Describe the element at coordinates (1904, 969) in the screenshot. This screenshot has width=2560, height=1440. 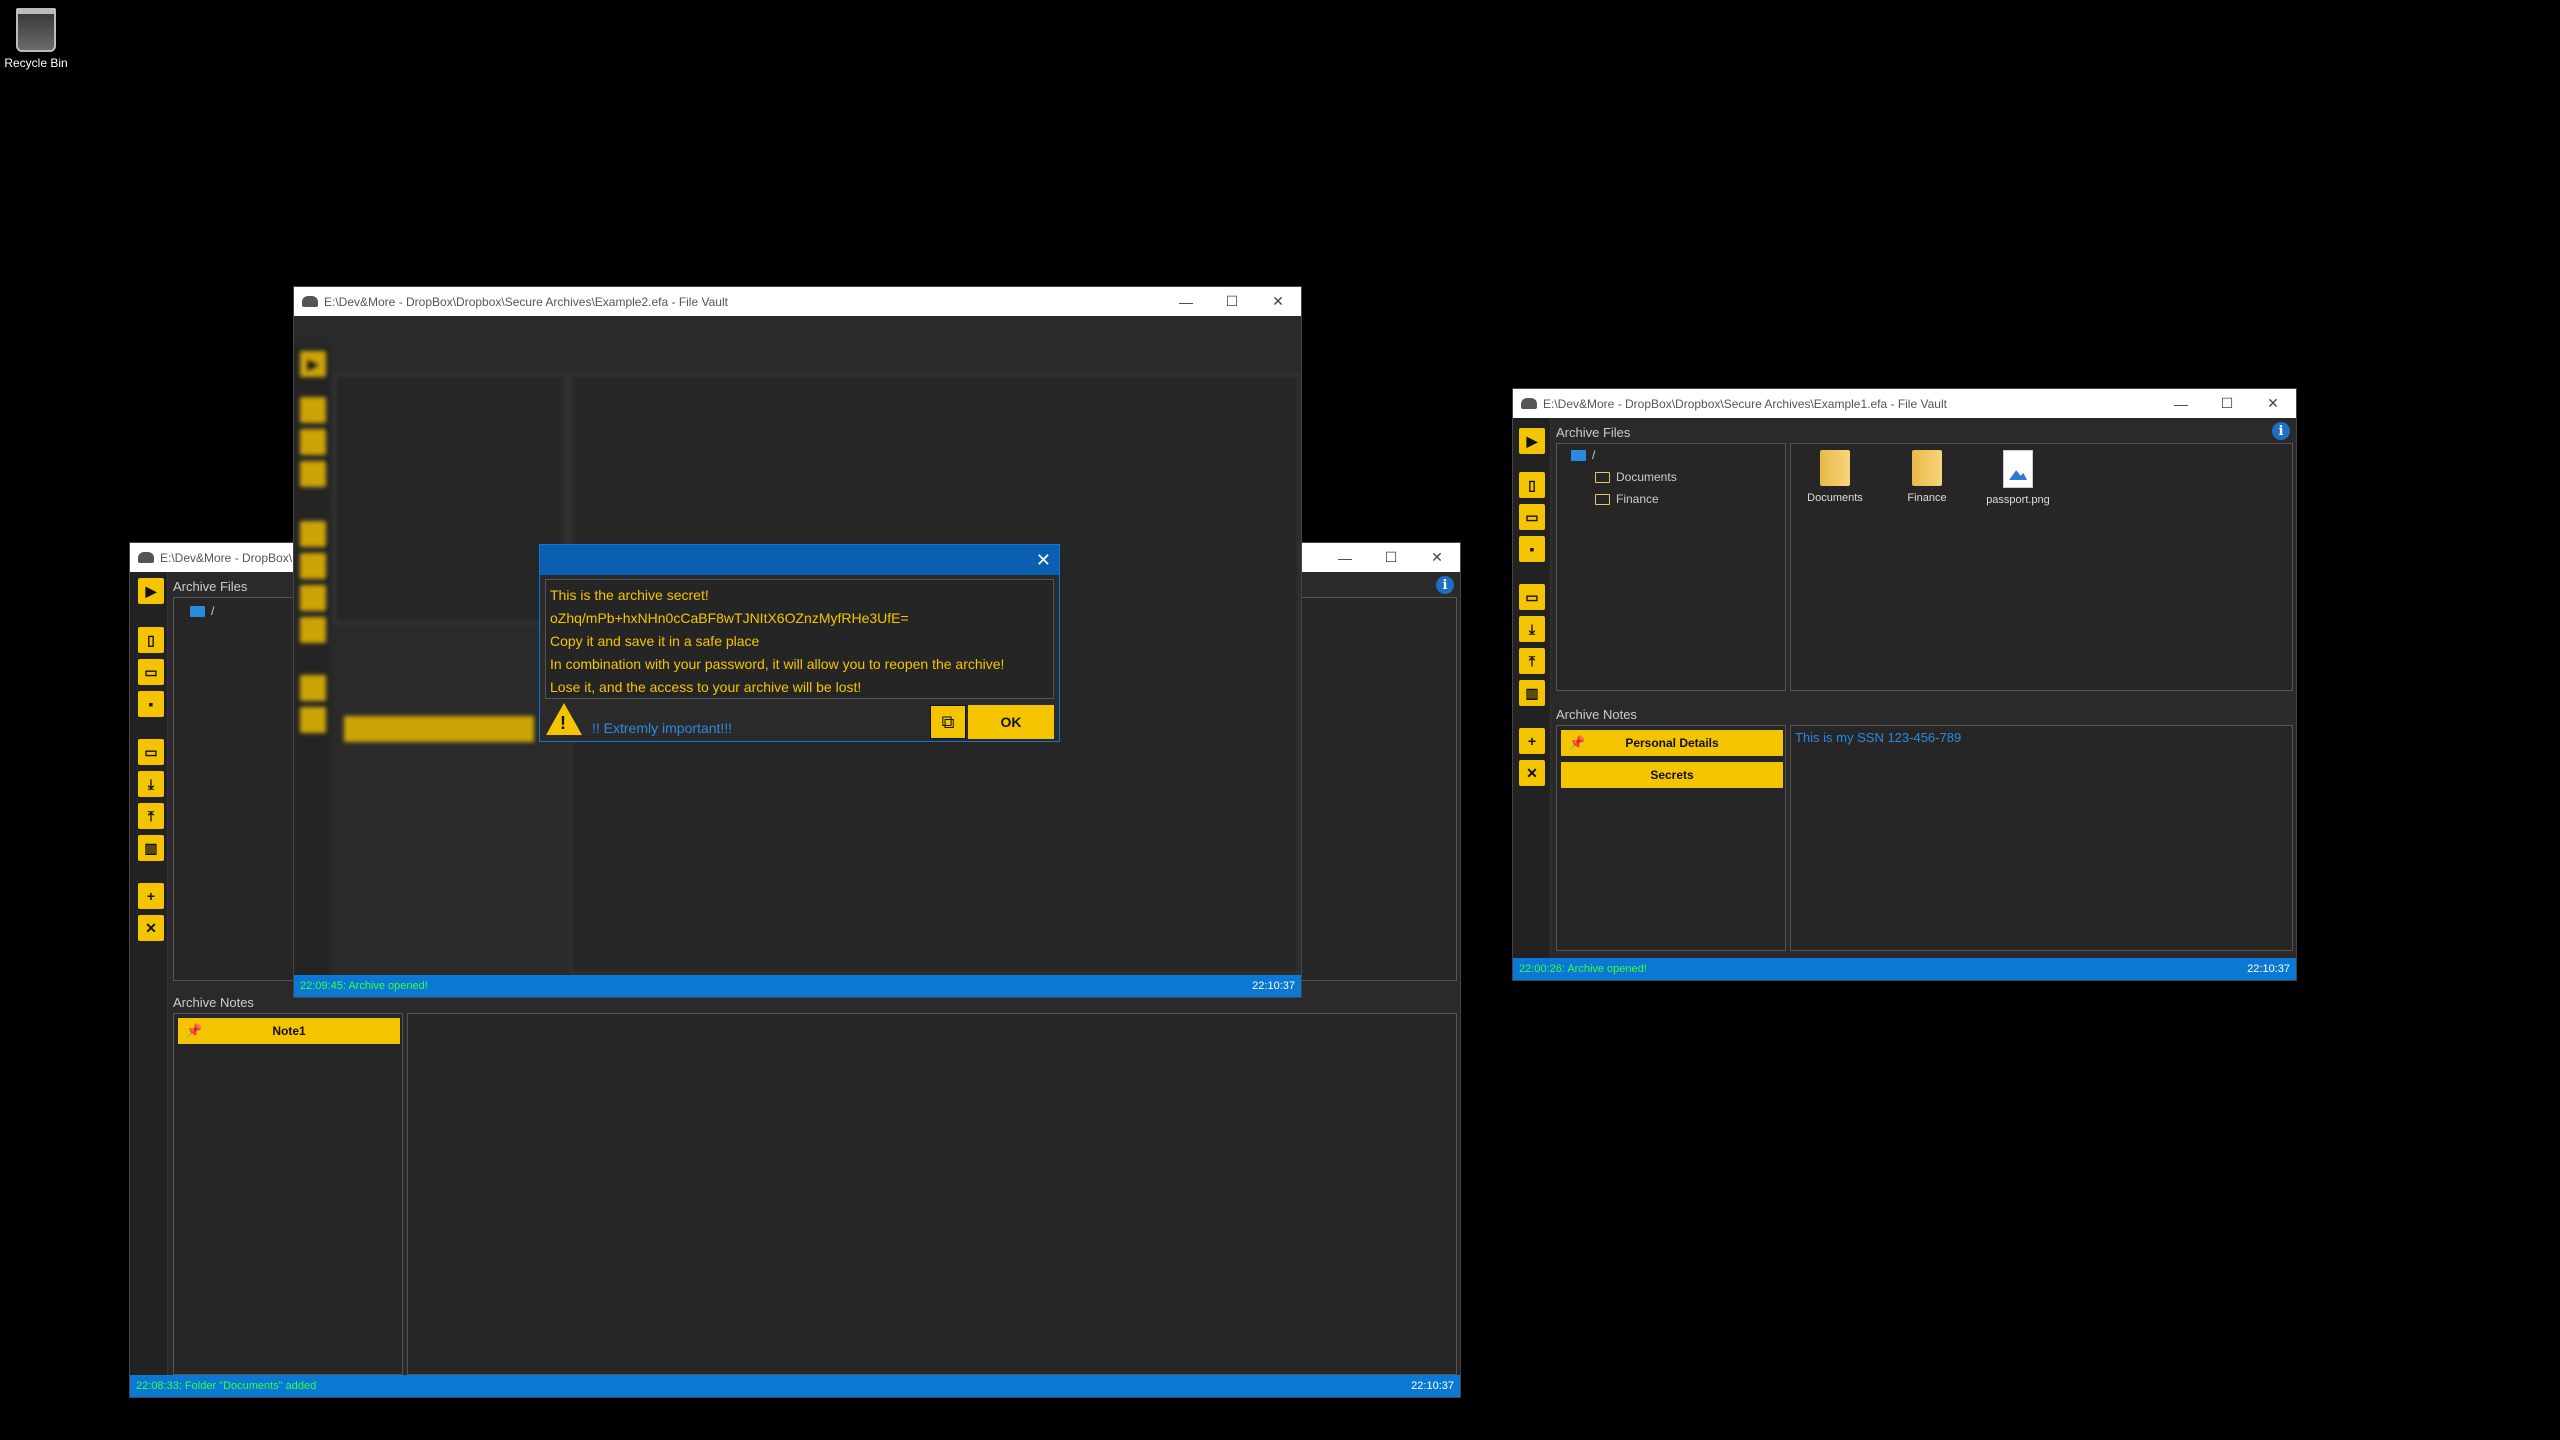
I see `status-bar: 22:00:26: Archive opened! 22:10:37` at that location.